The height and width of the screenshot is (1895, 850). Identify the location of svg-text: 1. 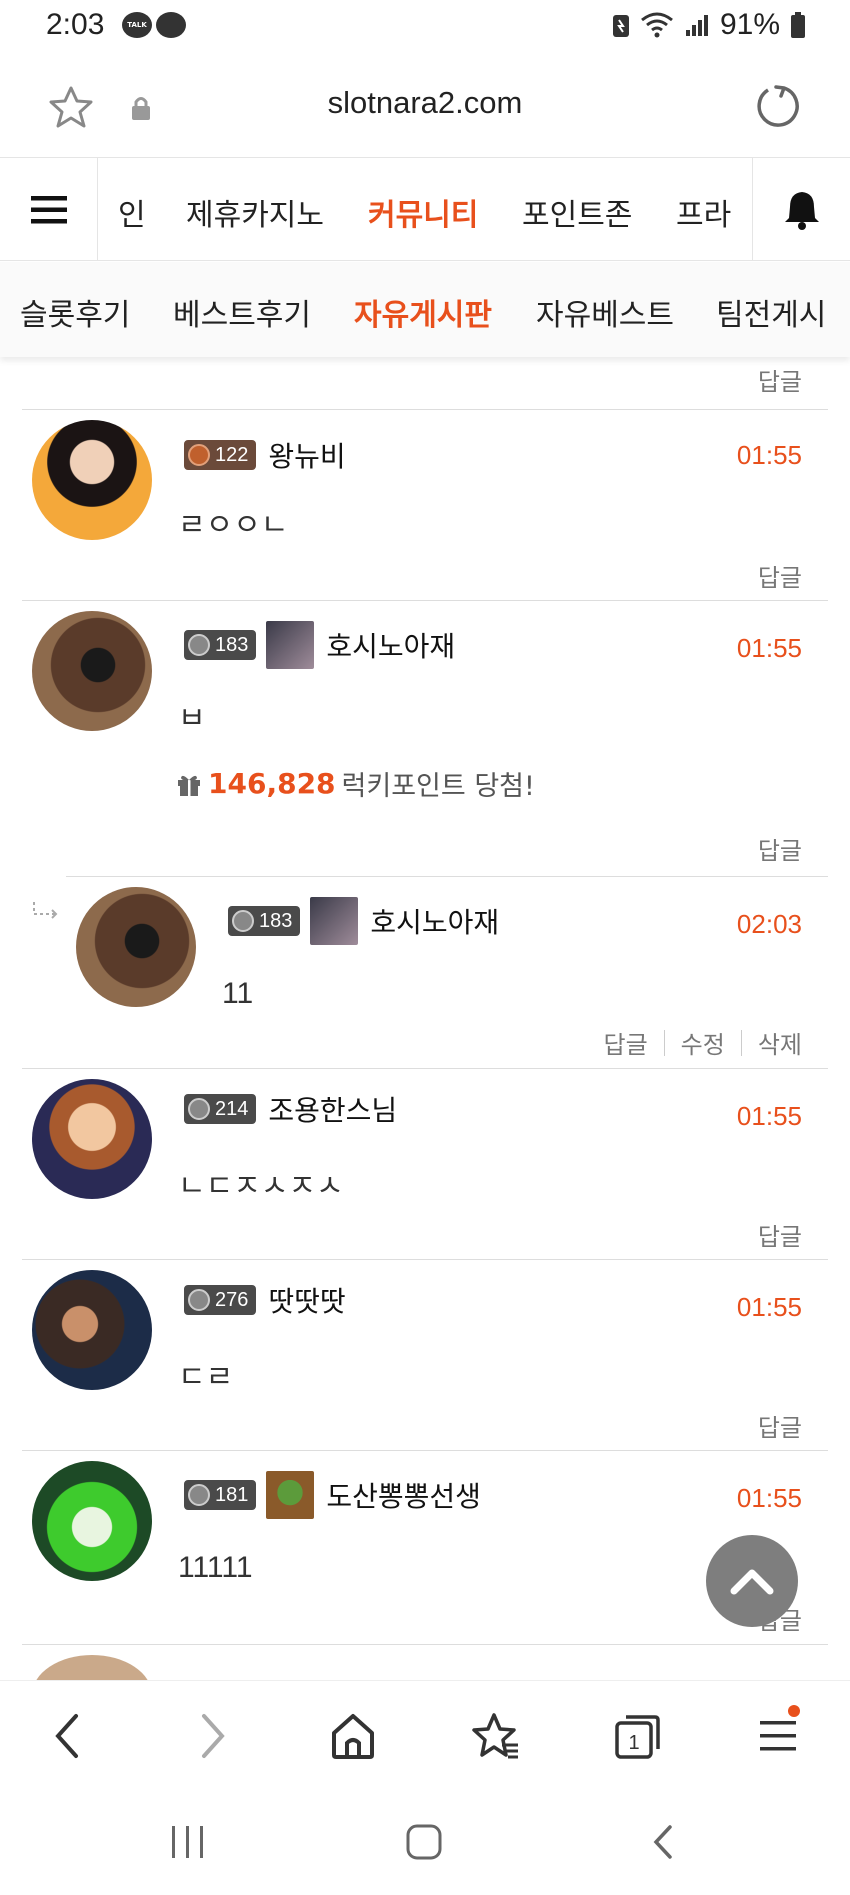
(633, 1743).